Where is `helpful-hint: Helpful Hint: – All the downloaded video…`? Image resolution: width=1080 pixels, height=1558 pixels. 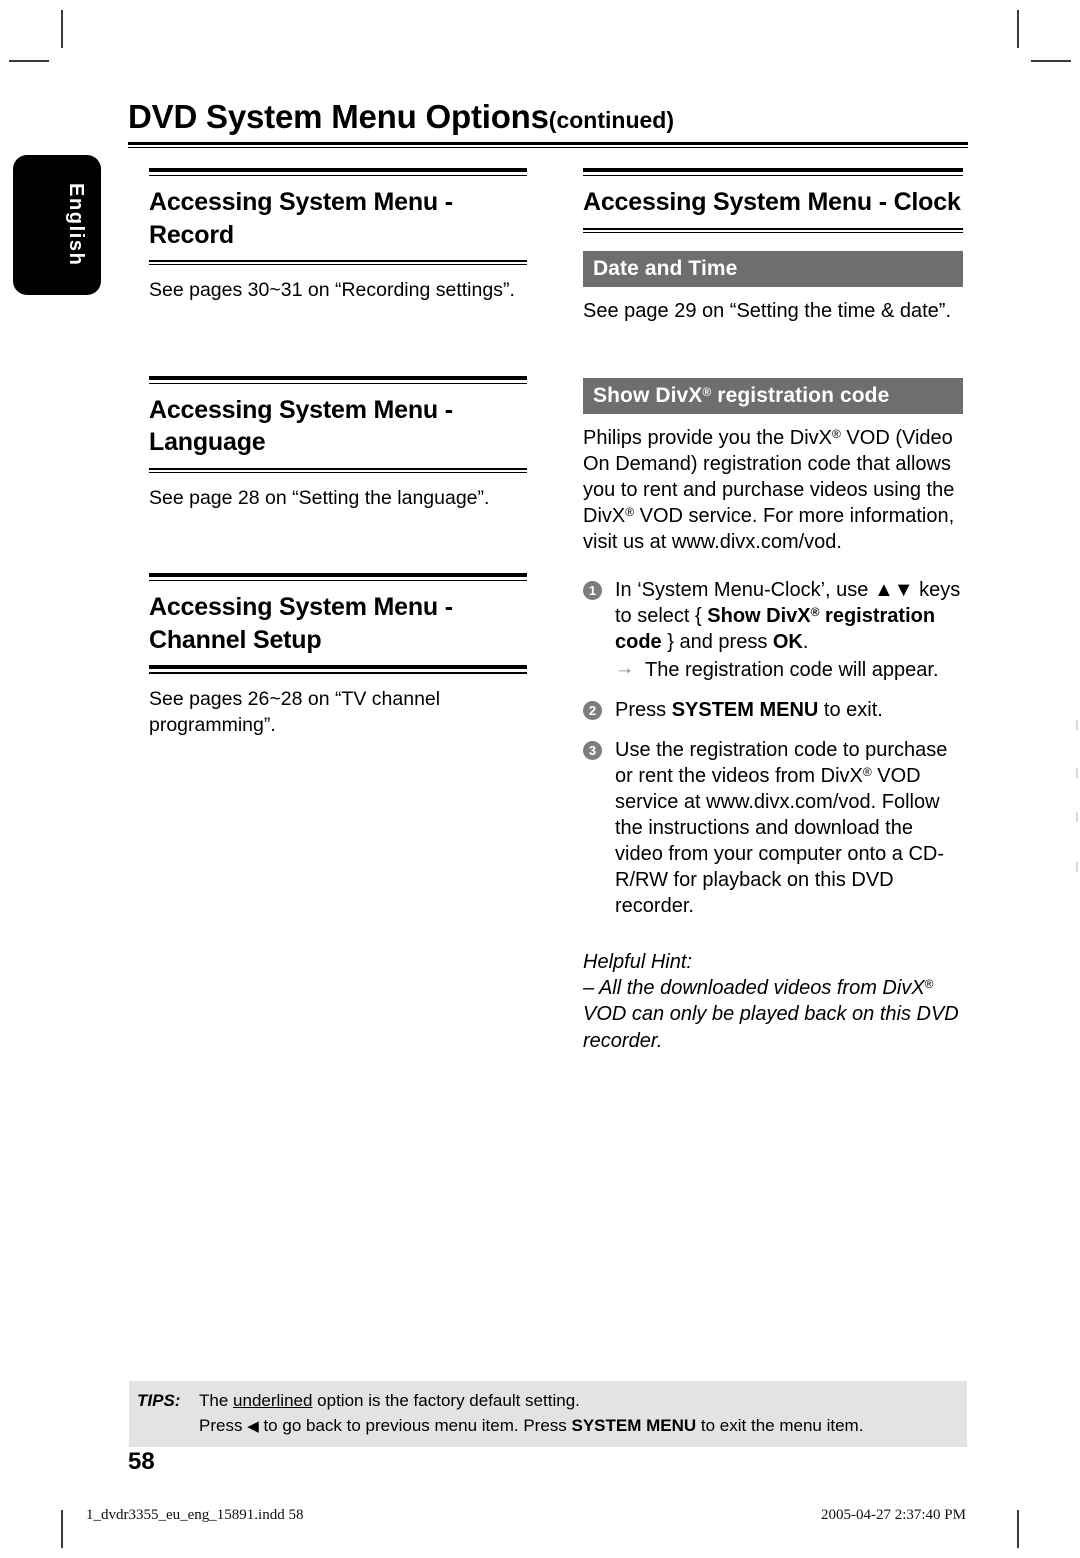
helpful-hint: Helpful Hint: – All the downloaded video… is located at coordinates (773, 1002).